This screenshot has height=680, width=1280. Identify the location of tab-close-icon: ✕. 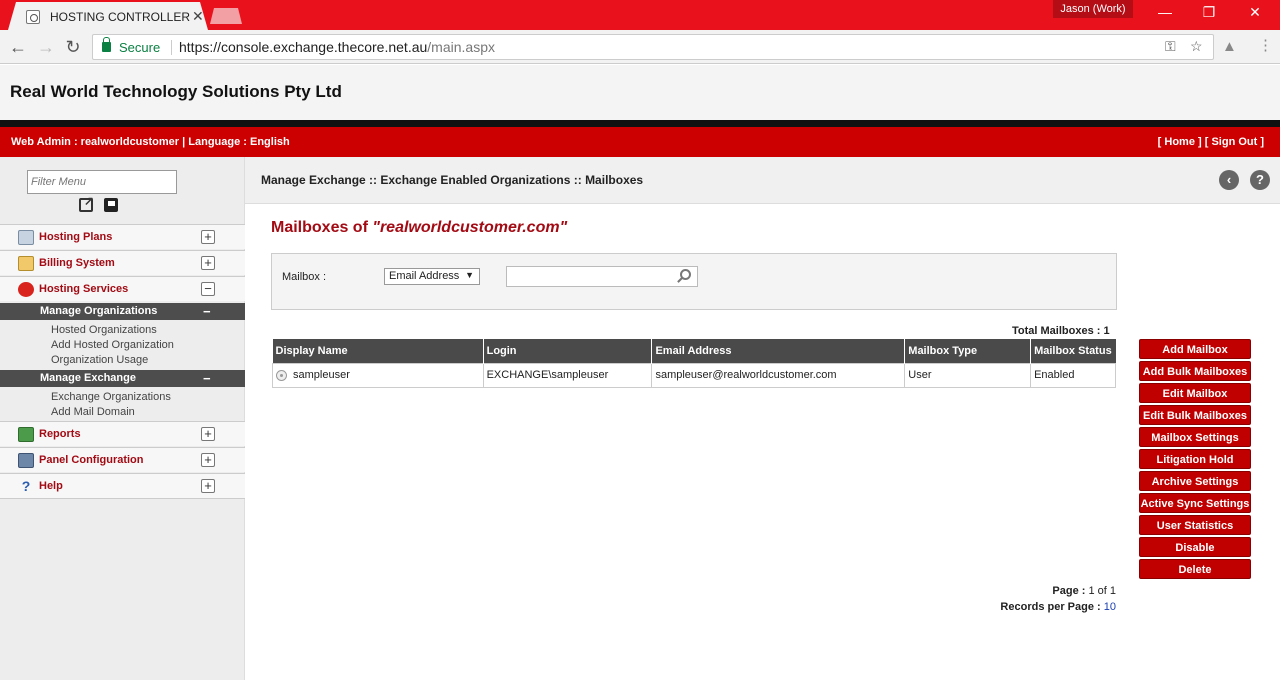
(198, 16).